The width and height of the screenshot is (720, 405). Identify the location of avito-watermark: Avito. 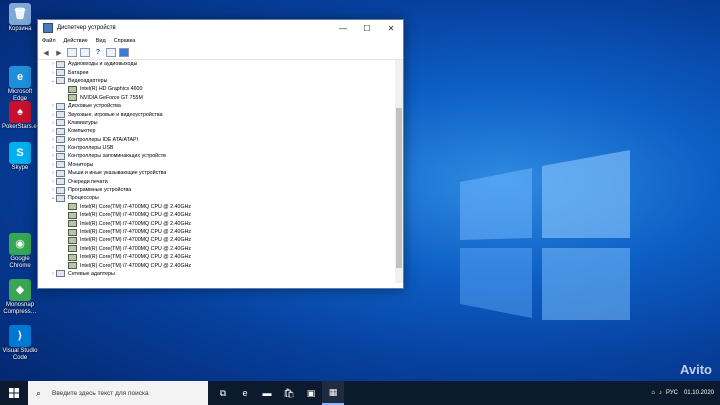
(695, 369).